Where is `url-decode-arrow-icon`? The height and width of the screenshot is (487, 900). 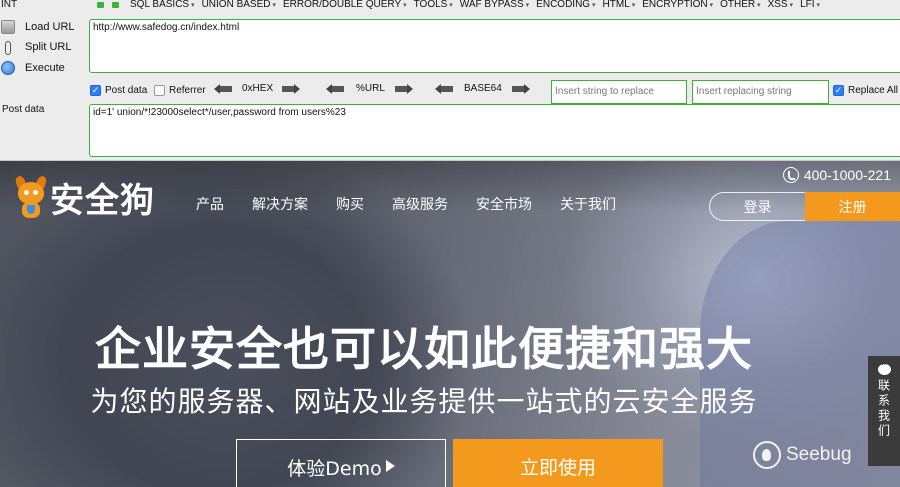
url-decode-arrow-icon is located at coordinates (335, 88).